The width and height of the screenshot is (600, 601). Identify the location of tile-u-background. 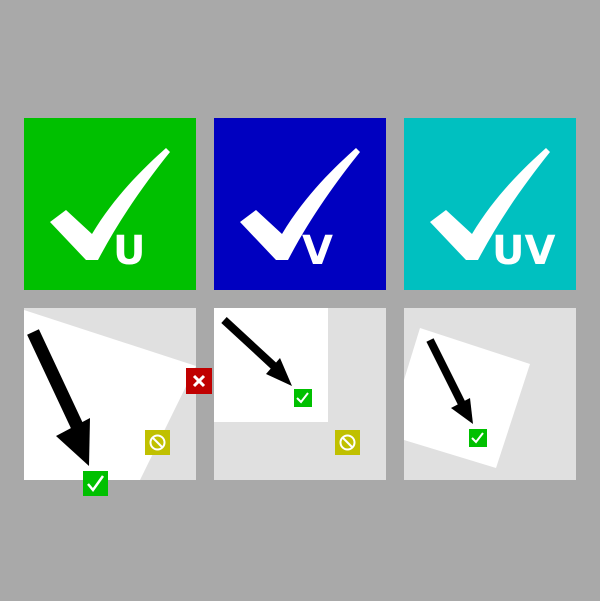
(110, 204).